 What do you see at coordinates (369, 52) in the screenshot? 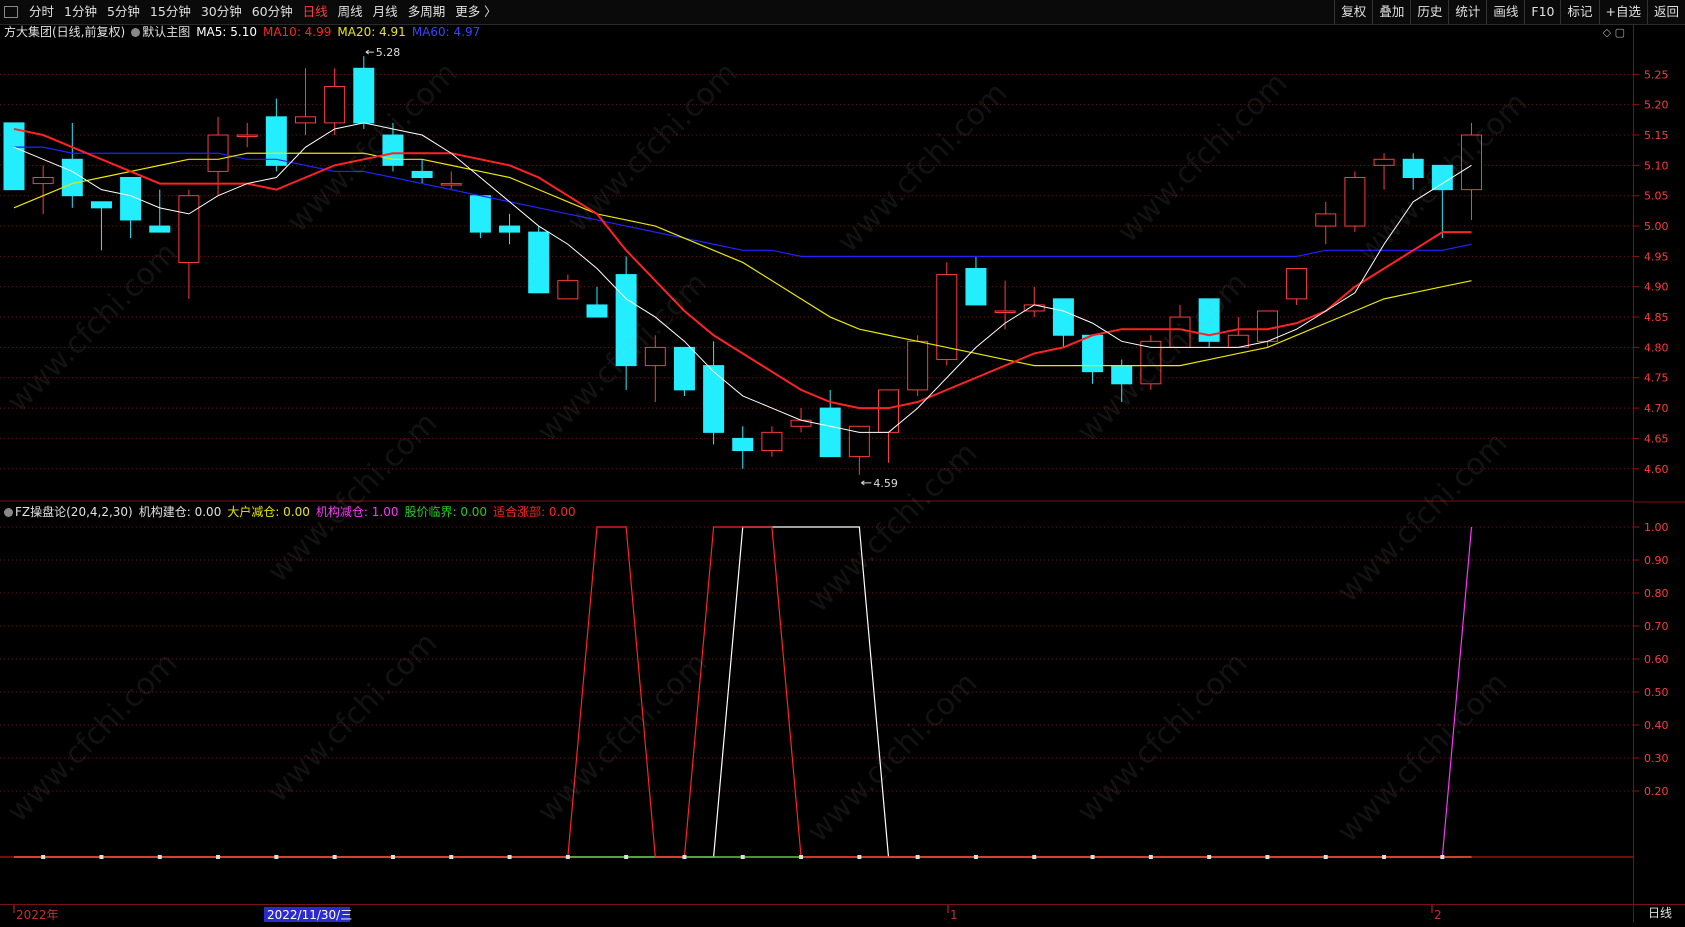
I see `high-marker-arrow` at bounding box center [369, 52].